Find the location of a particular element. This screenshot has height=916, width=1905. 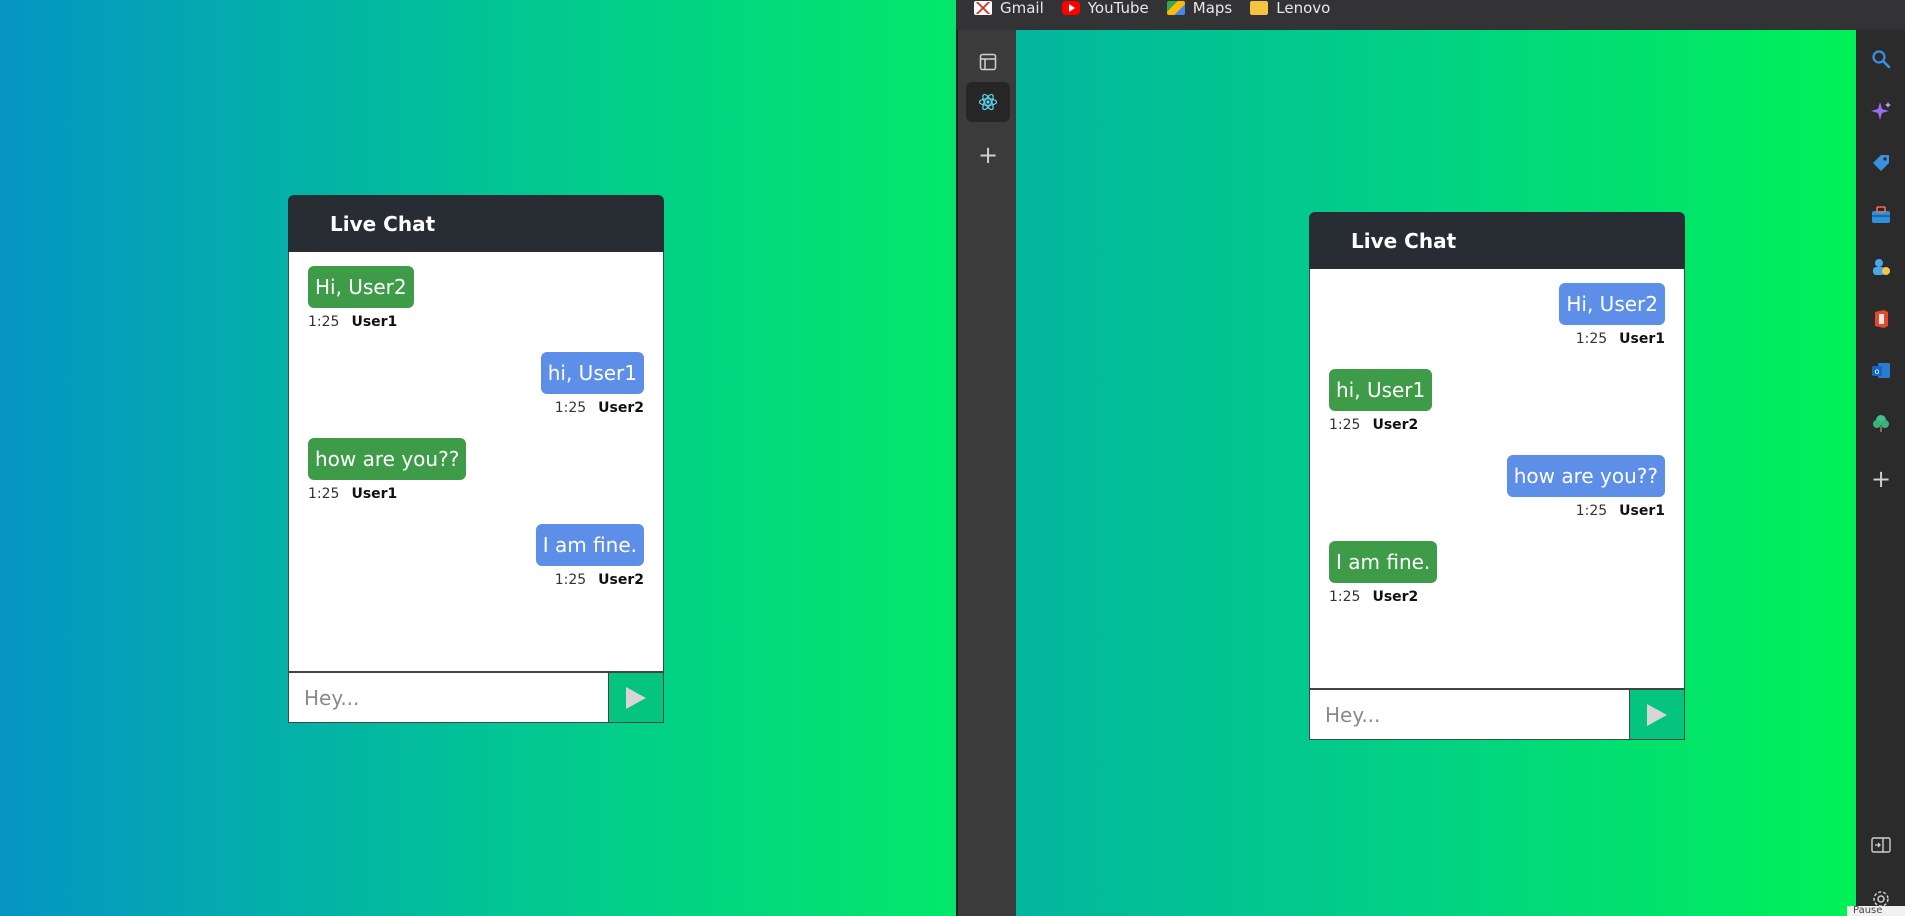

tree-icon is located at coordinates (1881, 423).